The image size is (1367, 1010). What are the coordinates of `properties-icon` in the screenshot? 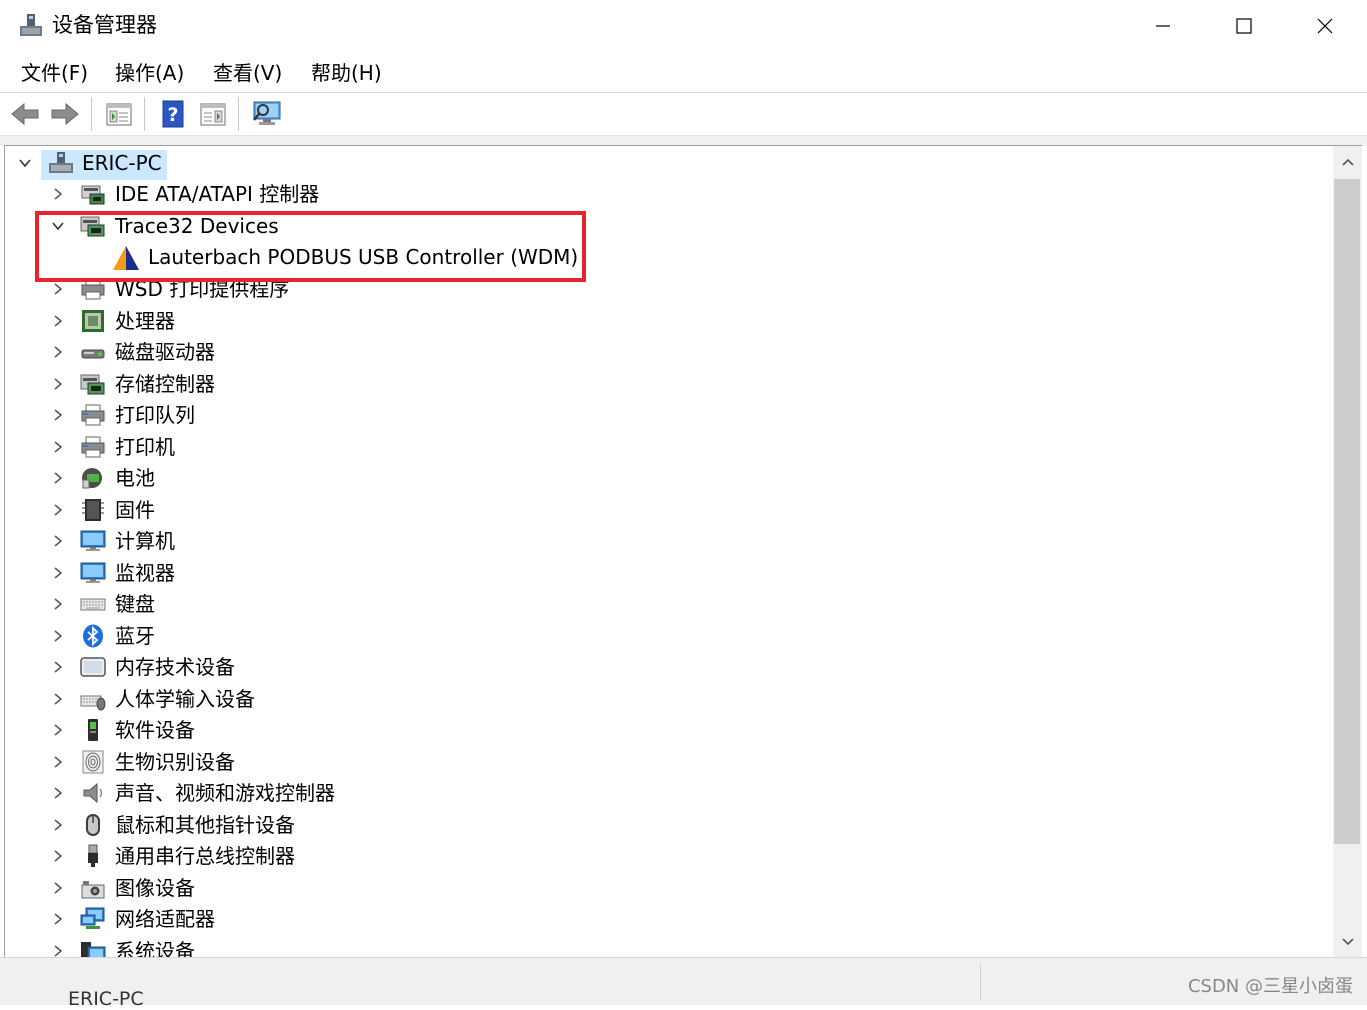 It's located at (119, 114).